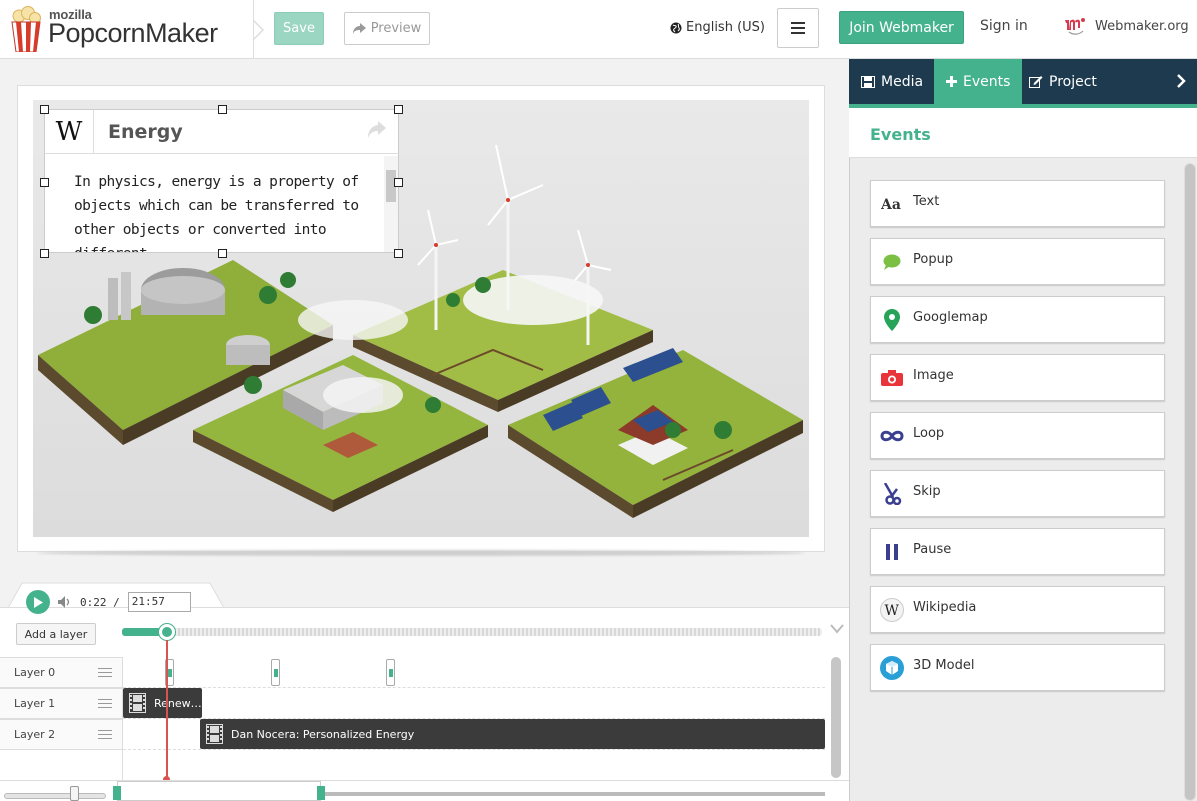 The height and width of the screenshot is (801, 1197). Describe the element at coordinates (65, 602) in the screenshot. I see `volume-icon` at that location.